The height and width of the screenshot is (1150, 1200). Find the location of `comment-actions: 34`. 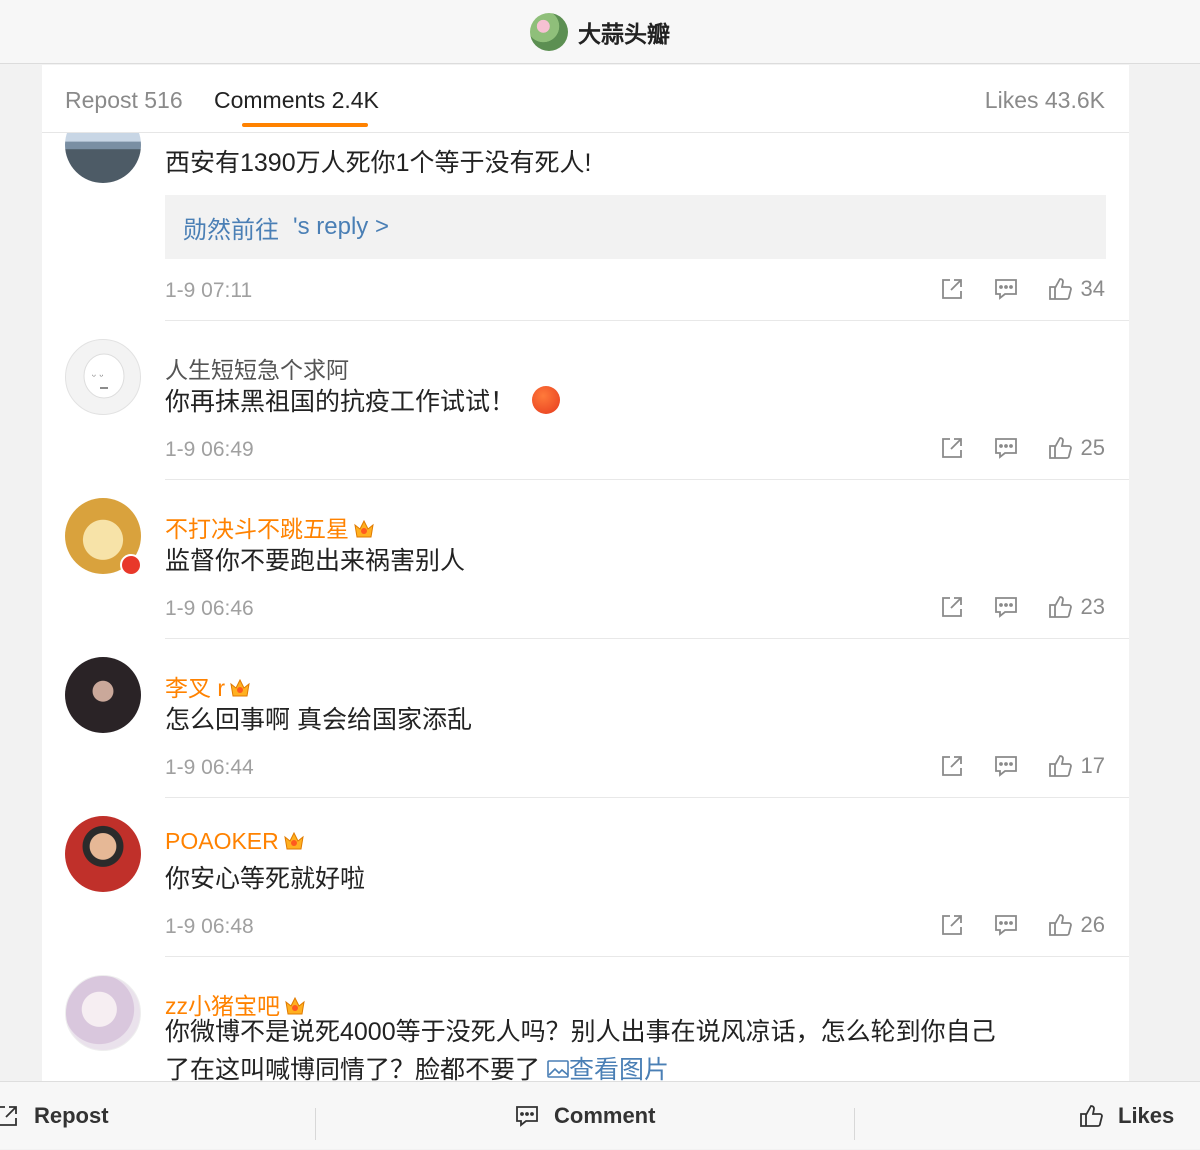

comment-actions: 34 is located at coordinates (1008, 289).